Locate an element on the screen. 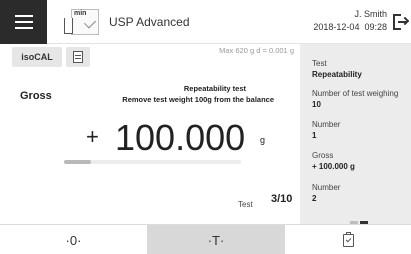  method-icon: min is located at coordinates (81, 22).